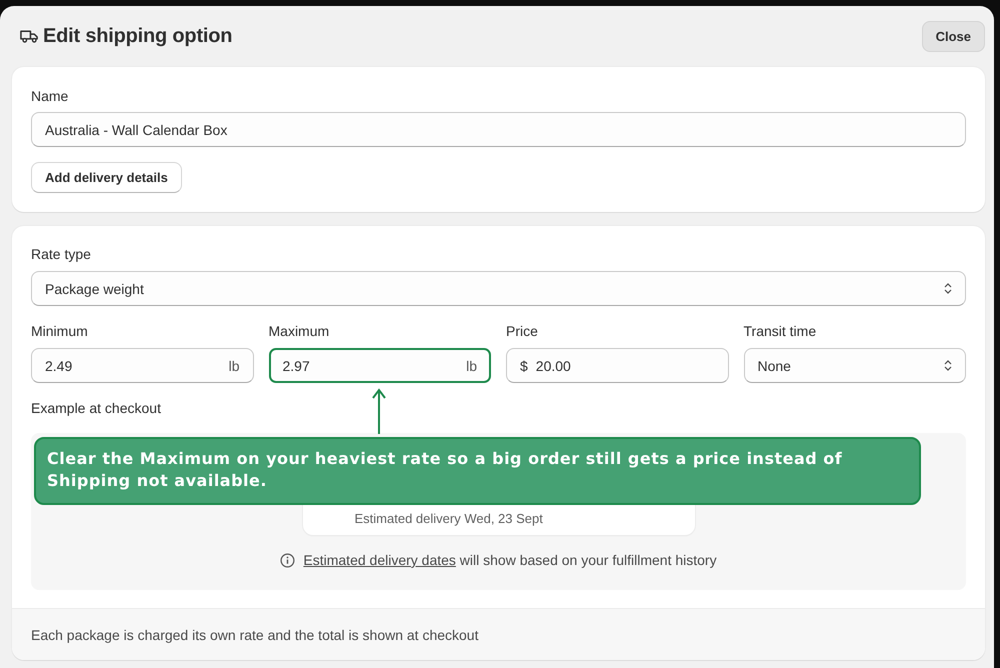  Describe the element at coordinates (953, 36) in the screenshot. I see `close-button: Close` at that location.